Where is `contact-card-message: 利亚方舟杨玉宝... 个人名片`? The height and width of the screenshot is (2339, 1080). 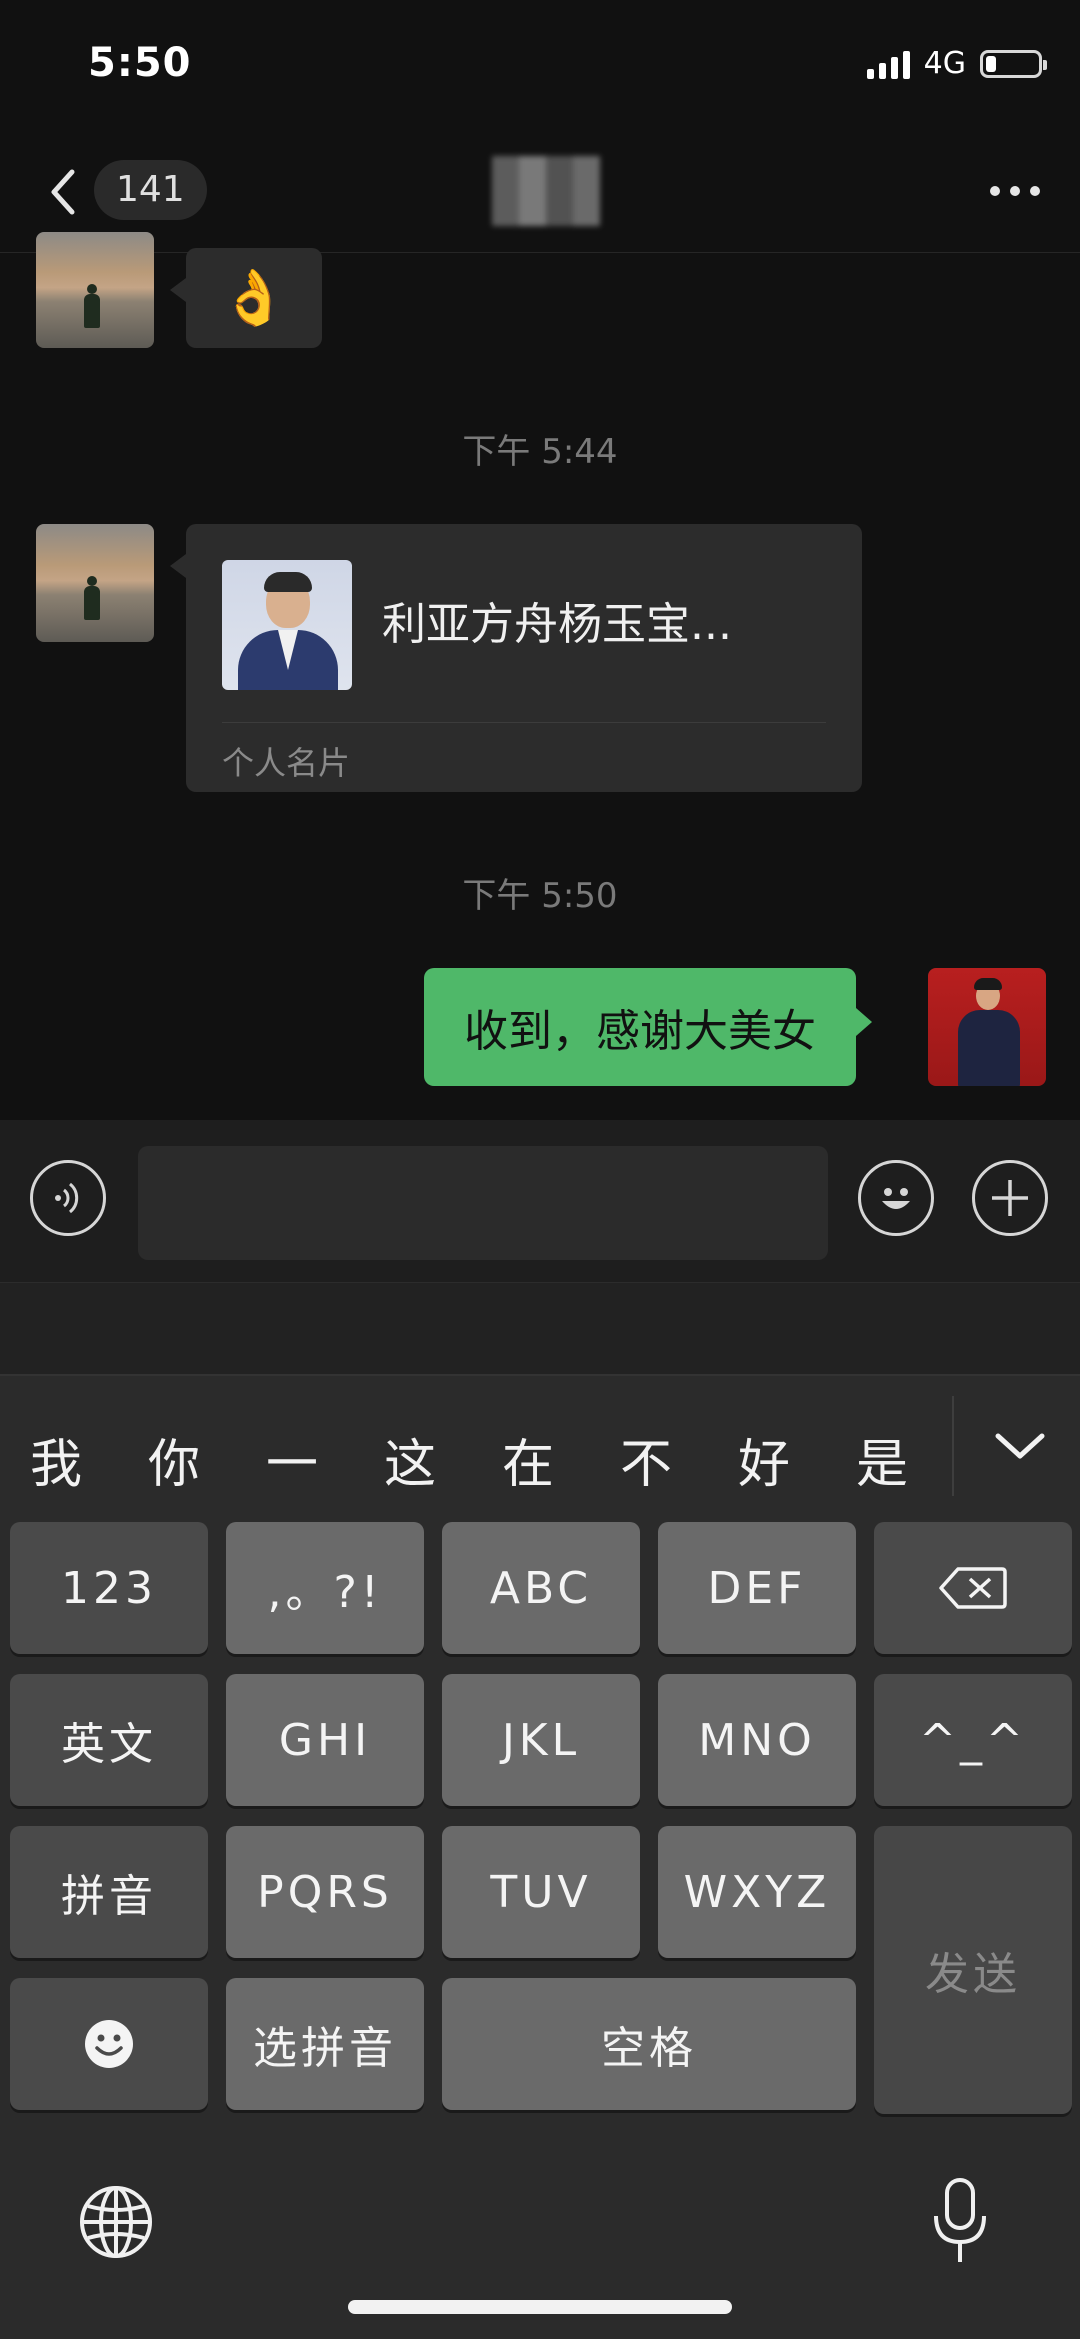
contact-card-message: 利亚方舟杨玉宝... 个人名片 is located at coordinates (516, 658).